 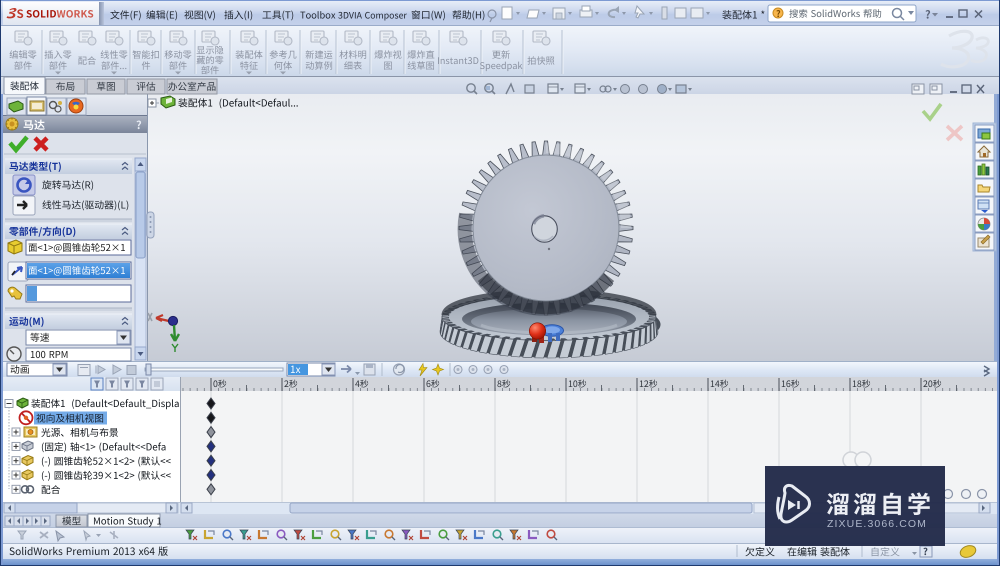 What do you see at coordinates (877, 524) in the screenshot?
I see `svg-text: ZIXUE.3066.COM` at bounding box center [877, 524].